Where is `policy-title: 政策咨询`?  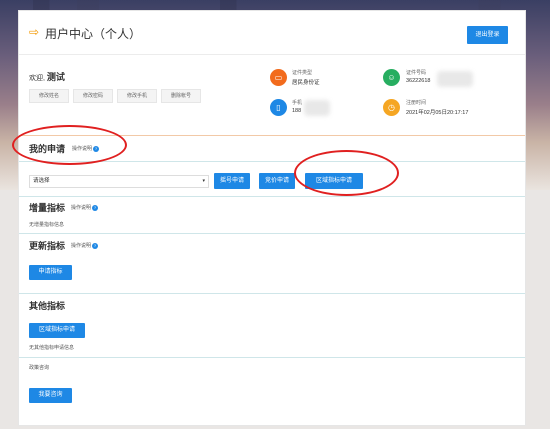
policy-title: 政策咨询 is located at coordinates (39, 368).